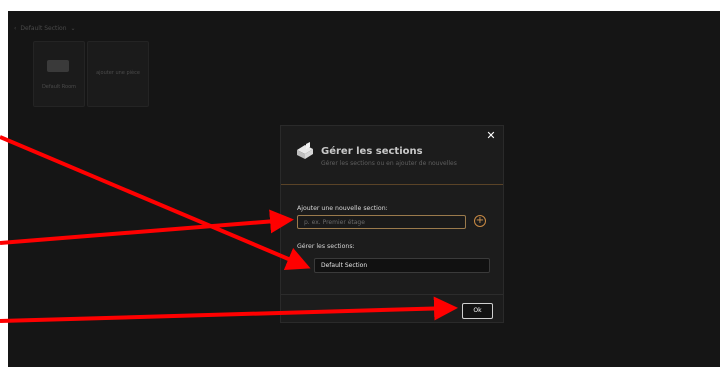  Describe the element at coordinates (59, 87) in the screenshot. I see `room-card-caption: Default Room` at that location.